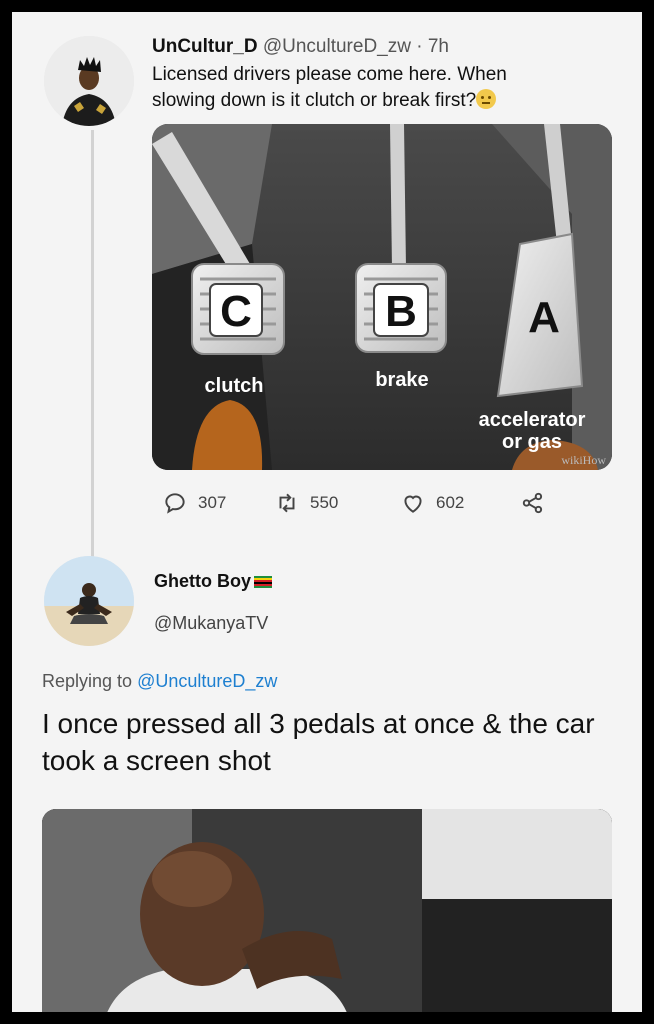 Image resolution: width=654 pixels, height=1024 pixels. Describe the element at coordinates (89, 81) in the screenshot. I see `user-avatar` at that location.